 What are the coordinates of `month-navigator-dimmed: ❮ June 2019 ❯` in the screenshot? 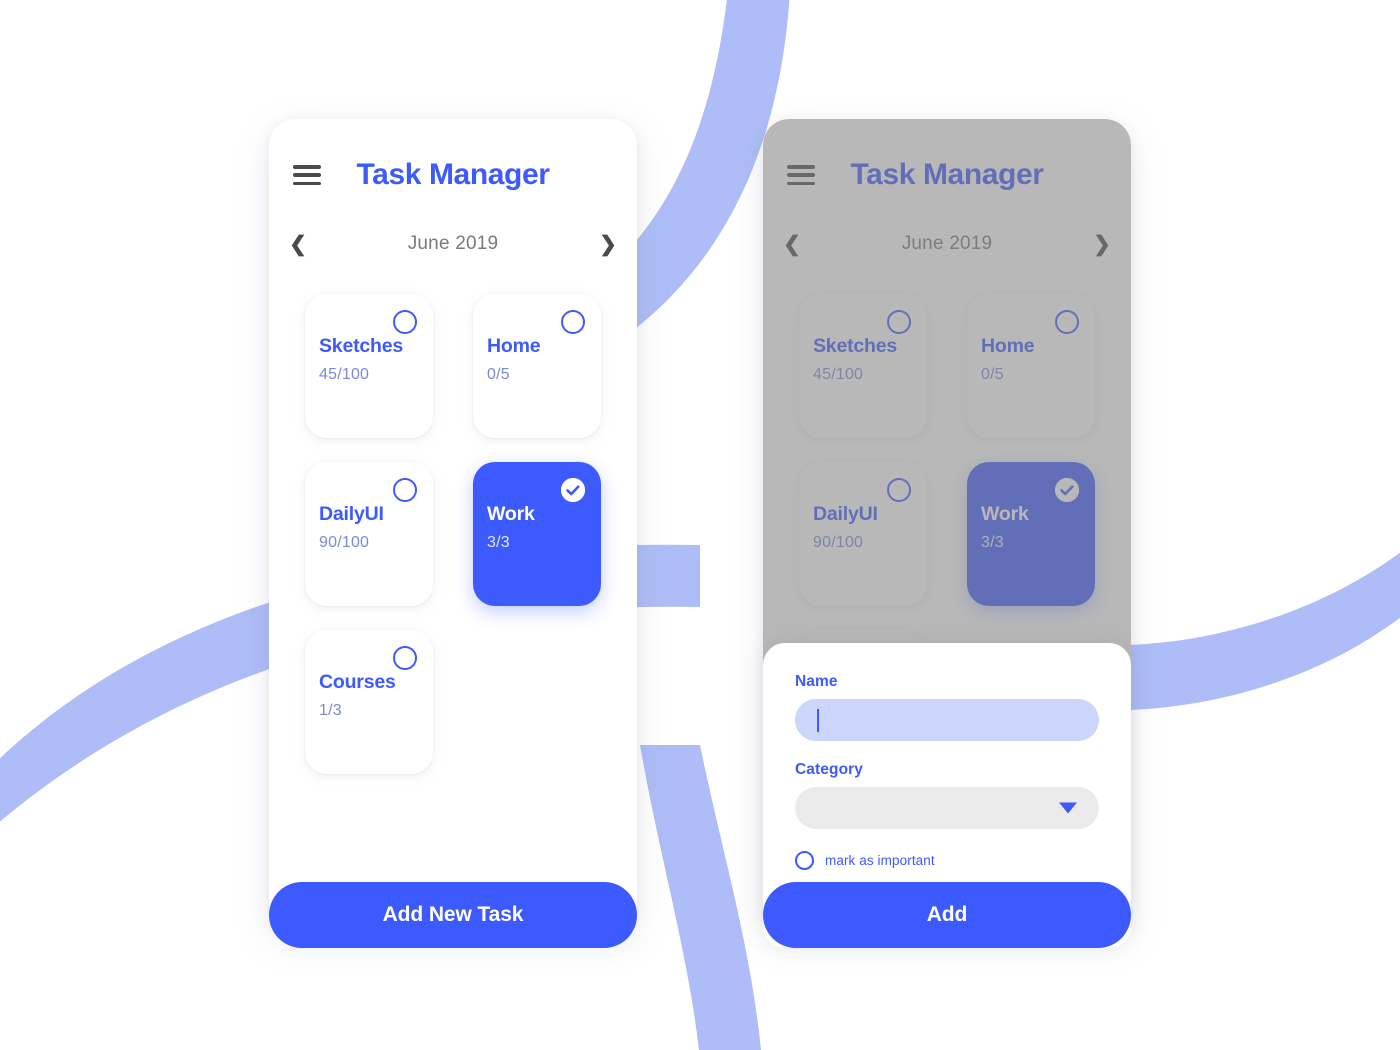 It's located at (947, 244).